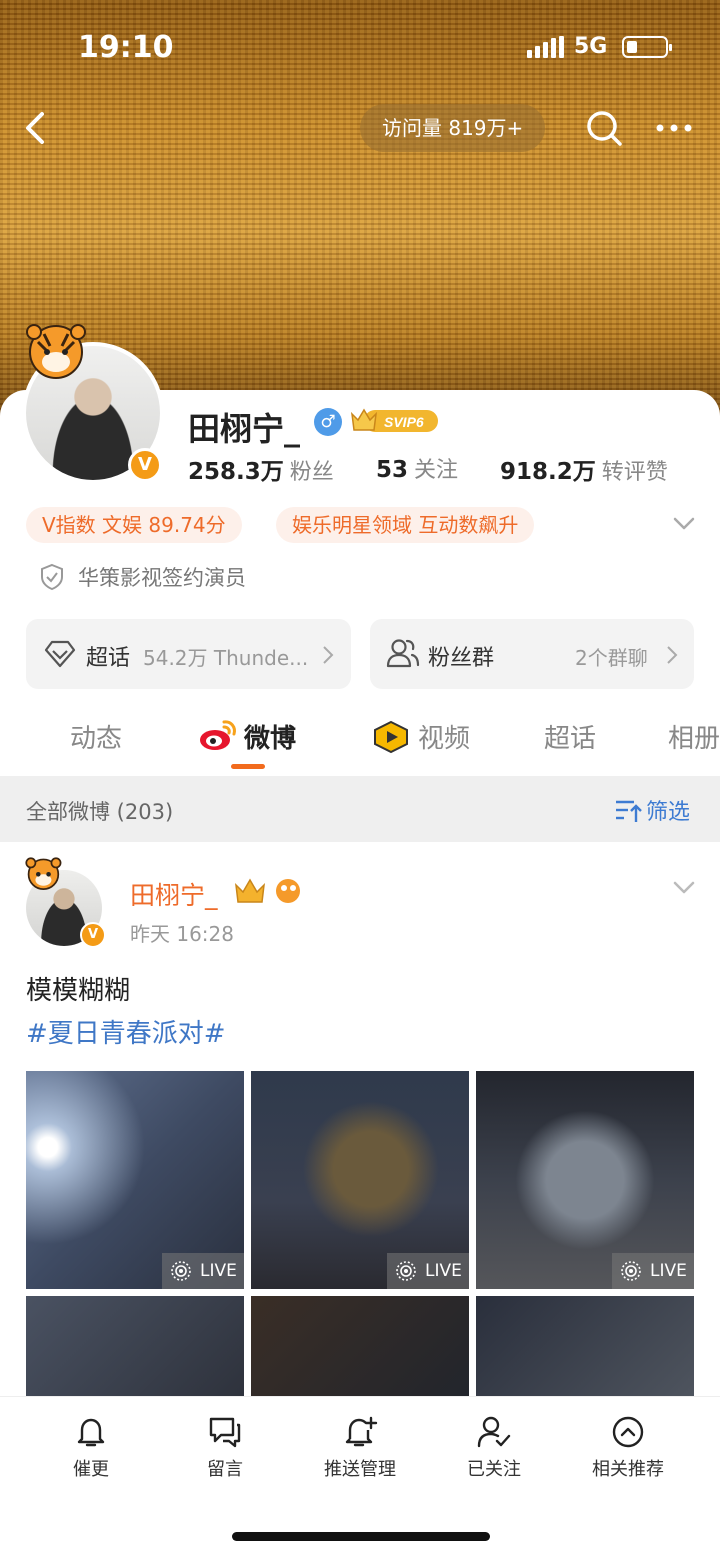  What do you see at coordinates (108, 658) in the screenshot?
I see `supertopic-label: 超话` at bounding box center [108, 658].